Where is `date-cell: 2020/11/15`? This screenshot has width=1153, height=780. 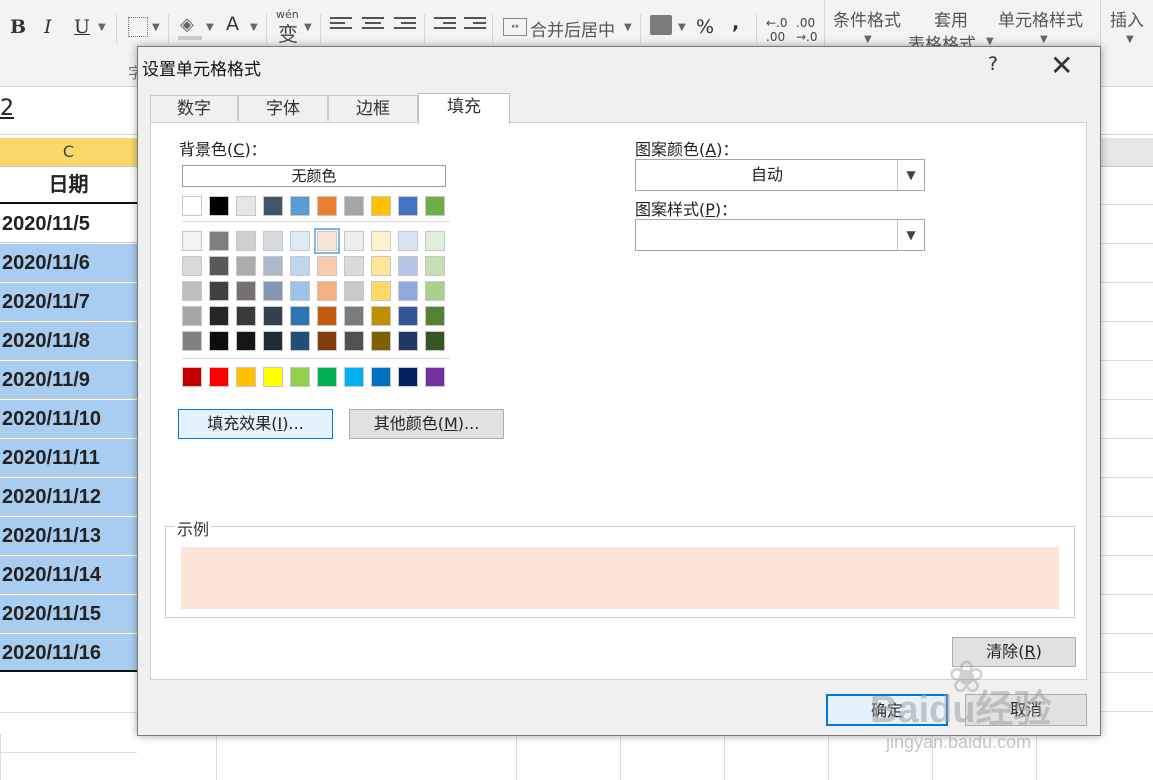
date-cell: 2020/11/15 is located at coordinates (68, 614).